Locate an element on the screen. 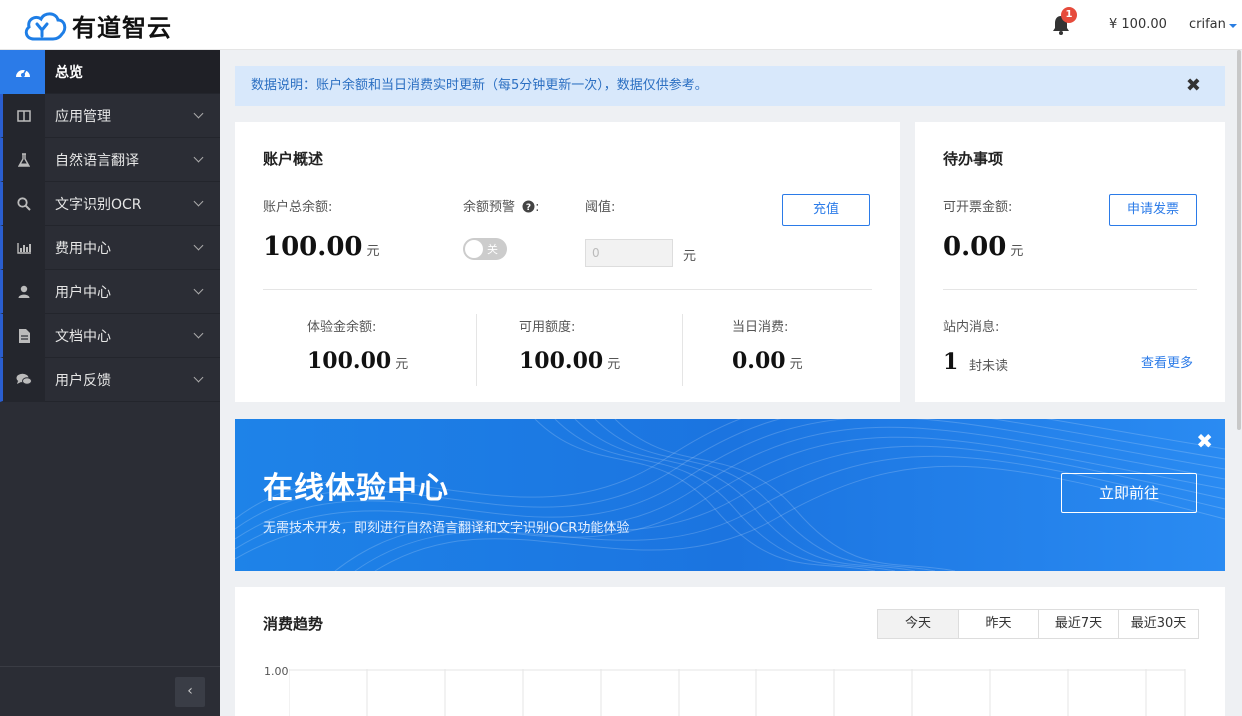 This screenshot has height=716, width=1242. toggle-knob is located at coordinates (474, 249).